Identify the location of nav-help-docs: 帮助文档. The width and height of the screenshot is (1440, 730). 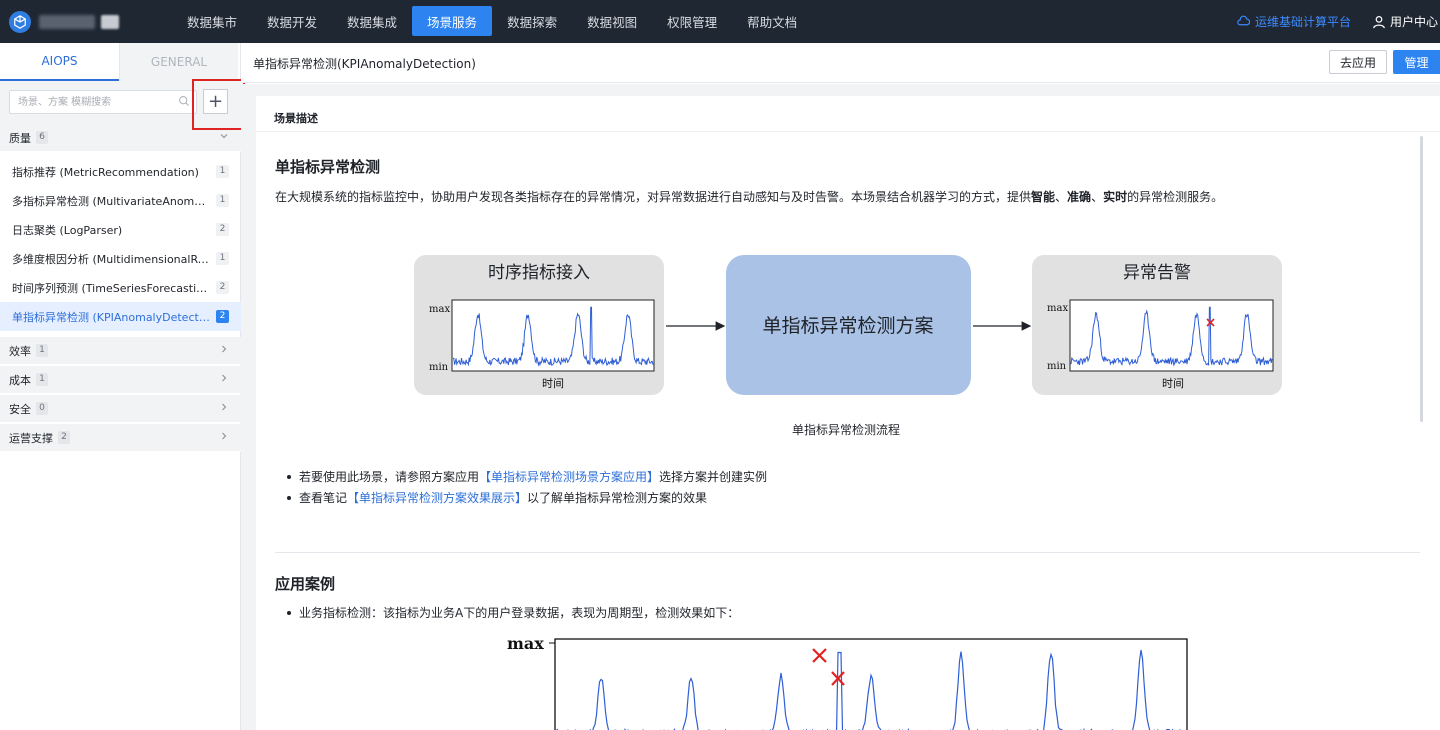
(772, 21).